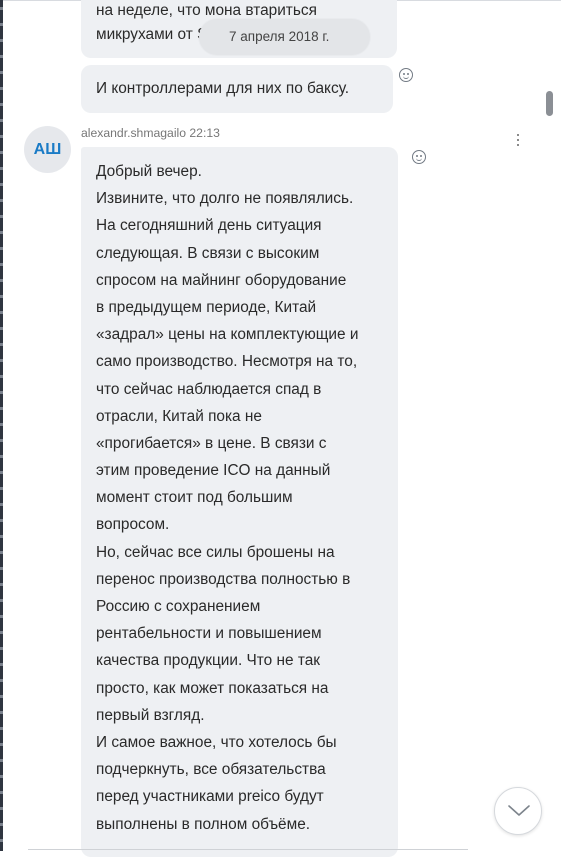 The height and width of the screenshot is (857, 561). I want to click on composer-divider, so click(248, 849).